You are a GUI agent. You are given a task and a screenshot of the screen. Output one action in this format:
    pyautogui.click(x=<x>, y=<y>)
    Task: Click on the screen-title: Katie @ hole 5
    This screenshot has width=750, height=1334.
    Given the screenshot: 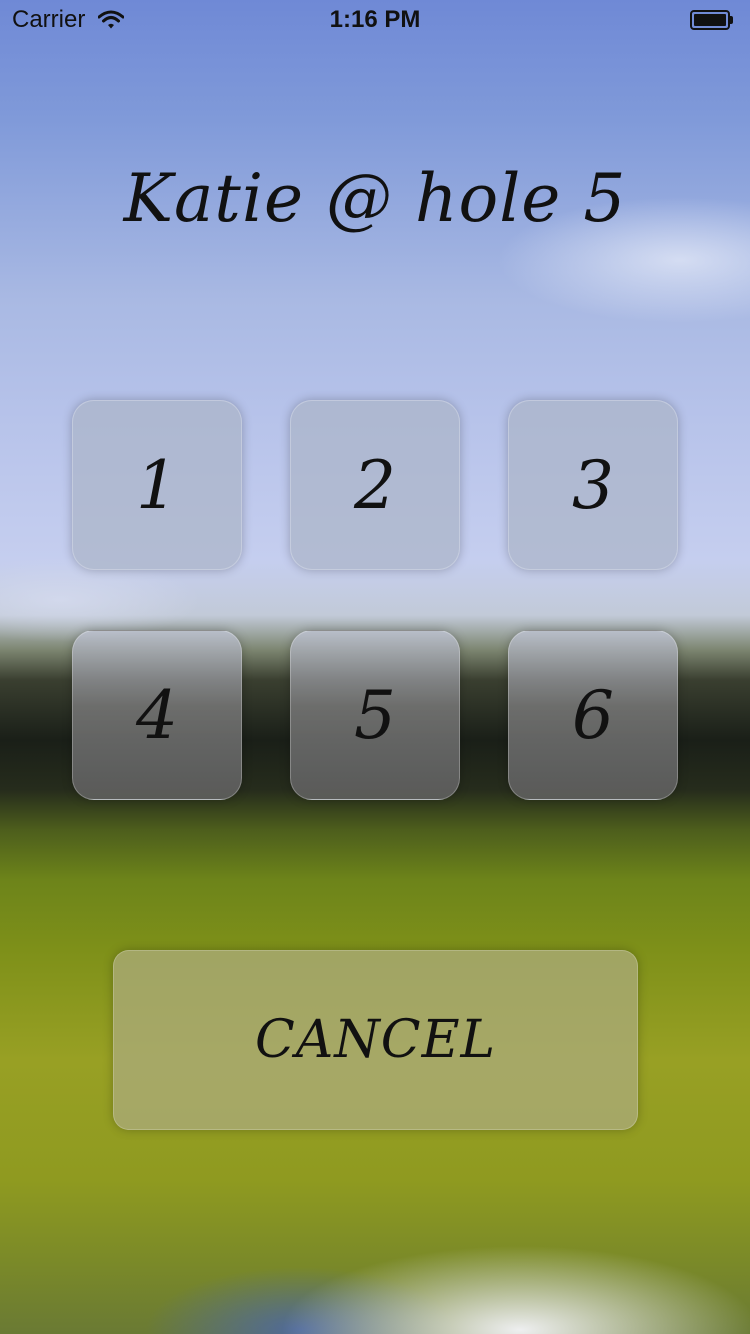 What is the action you would take?
    pyautogui.click(x=375, y=198)
    